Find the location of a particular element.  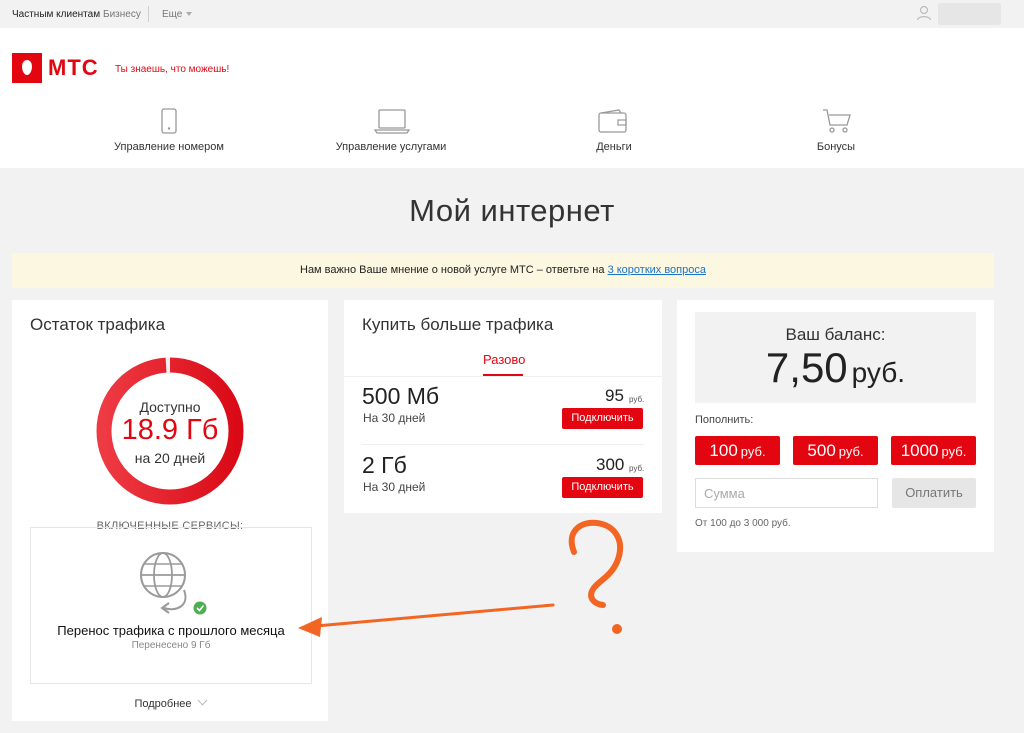

tab-once: Разово is located at coordinates (504, 359).